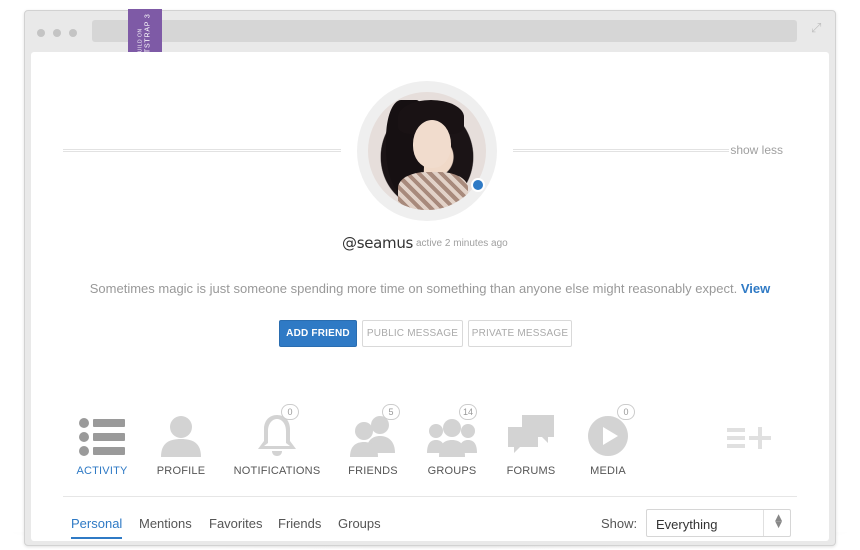 This screenshot has height=550, width=860. Describe the element at coordinates (377, 243) in the screenshot. I see `username: @seamus` at that location.